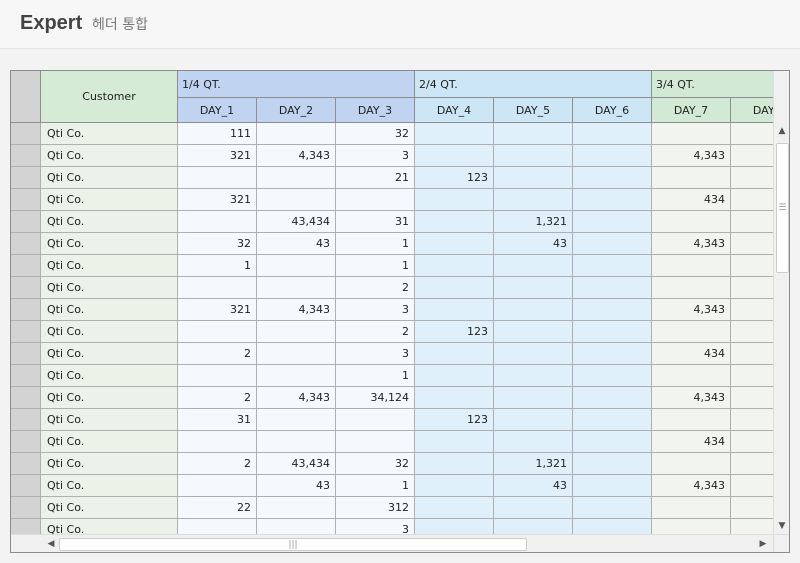 The image size is (800, 563). Describe the element at coordinates (763, 543) in the screenshot. I see `scroll-right-icon: ▶` at that location.